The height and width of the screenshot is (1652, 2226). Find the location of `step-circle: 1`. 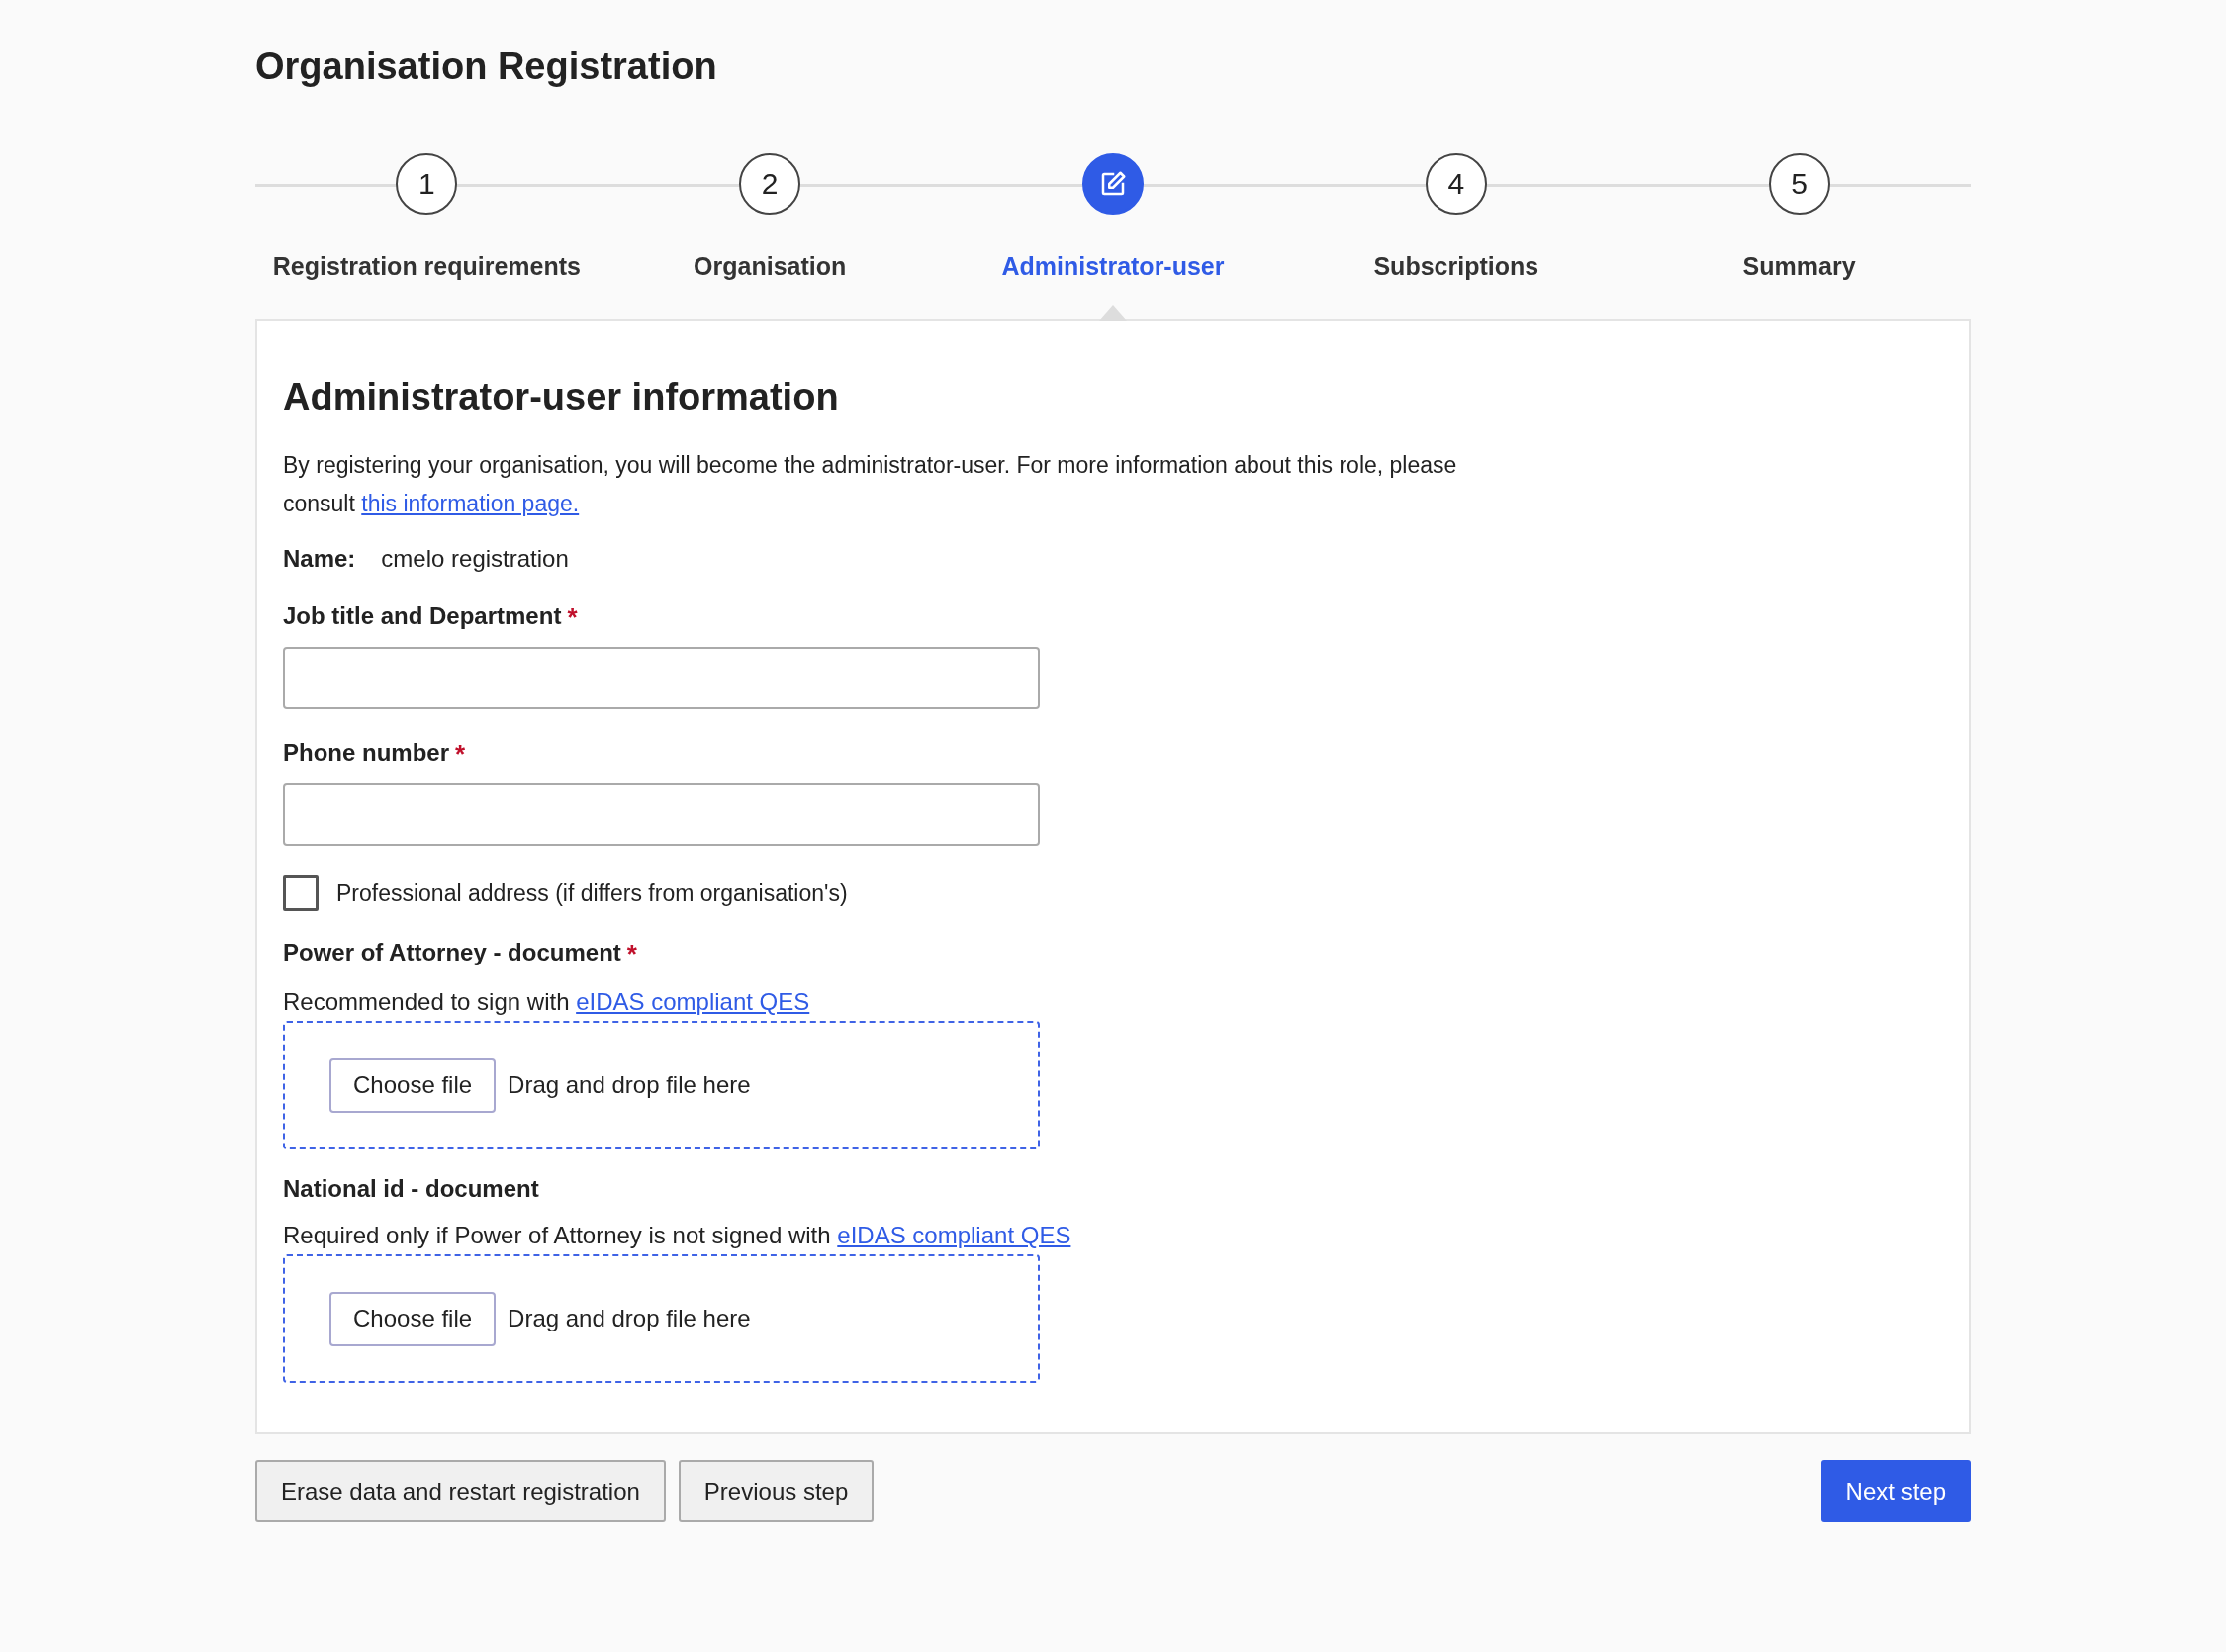

step-circle: 1 is located at coordinates (427, 184).